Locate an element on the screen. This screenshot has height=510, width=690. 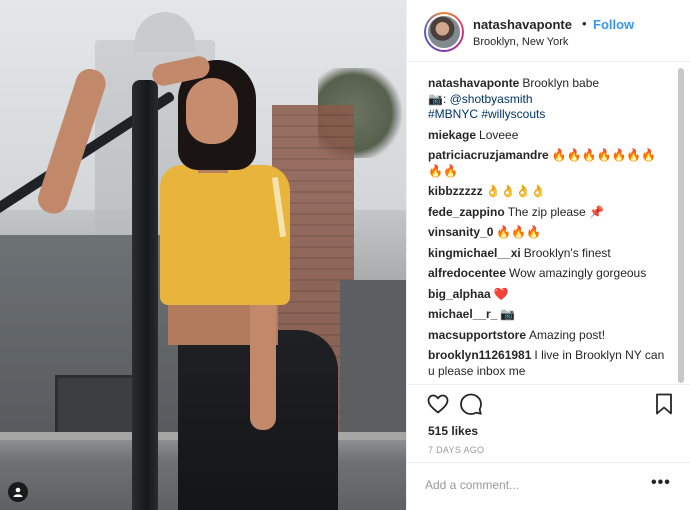
list-item: big_alphaa ❤️ is located at coordinates (549, 295).